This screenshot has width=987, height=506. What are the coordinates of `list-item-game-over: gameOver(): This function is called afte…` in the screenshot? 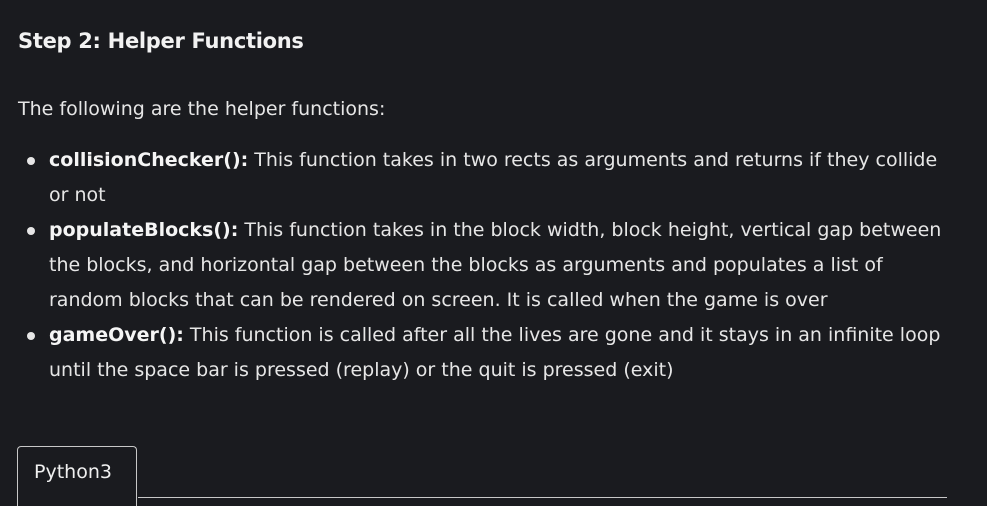 It's located at (483, 353).